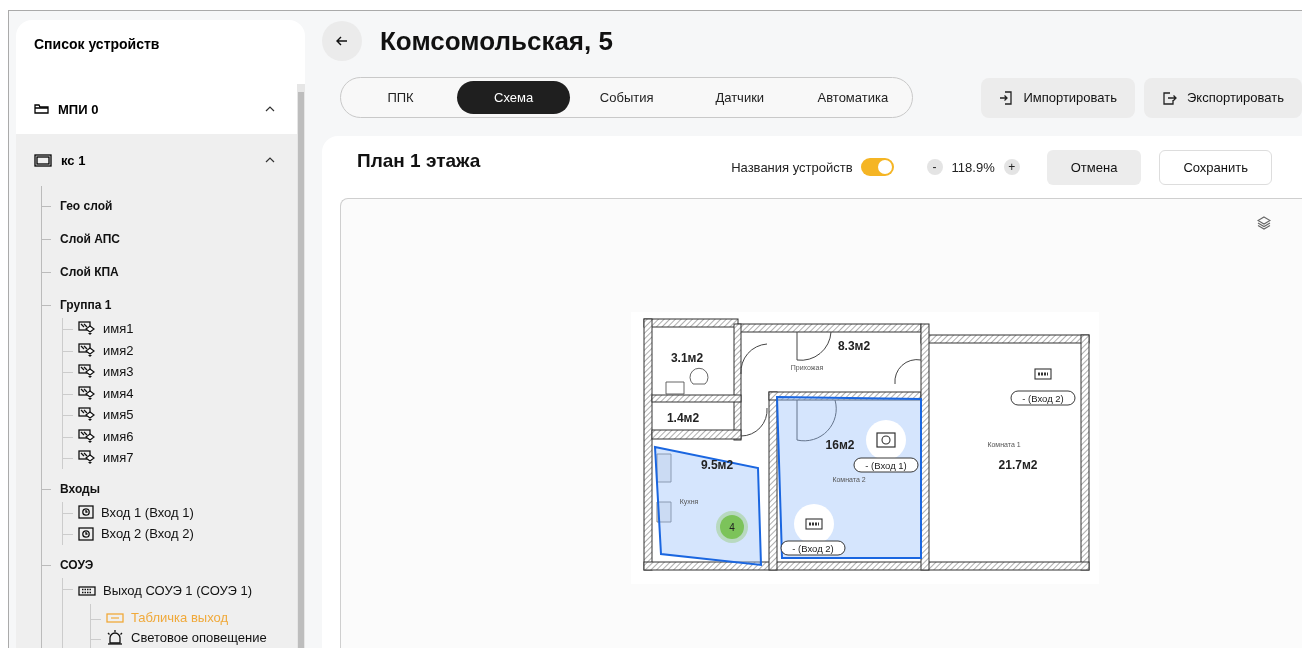  I want to click on tree-item: имя1, so click(118, 329).